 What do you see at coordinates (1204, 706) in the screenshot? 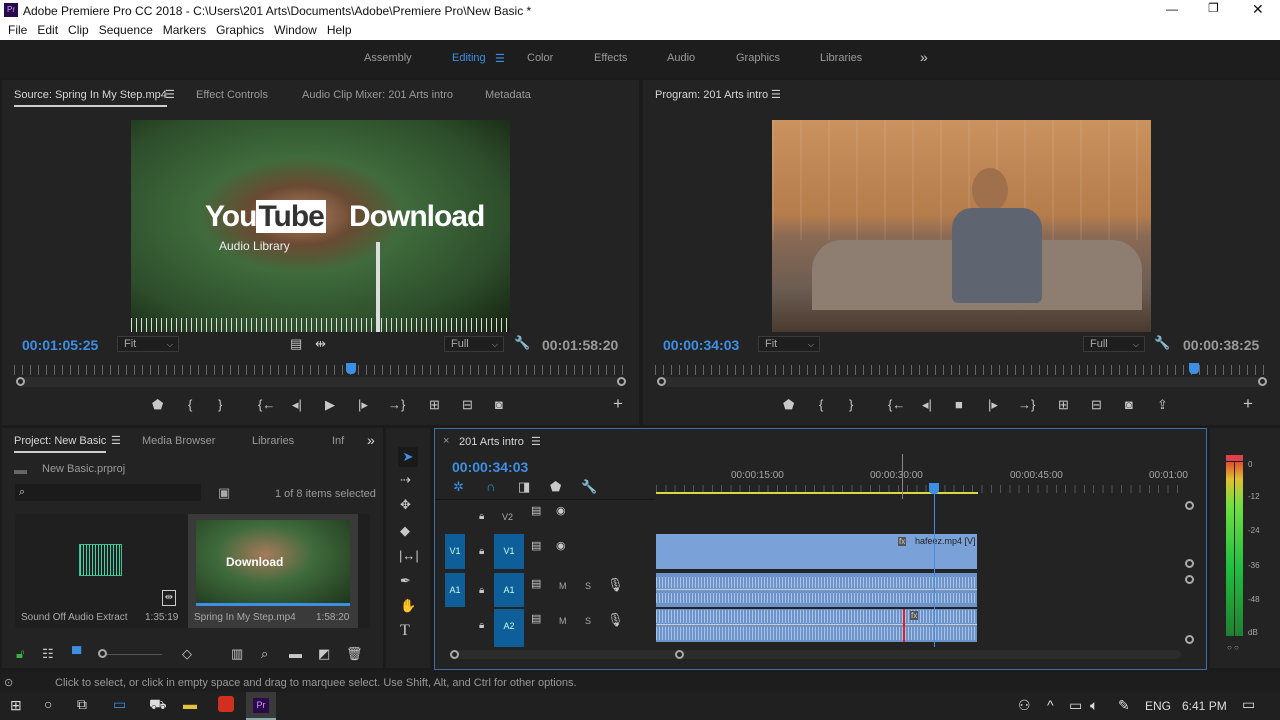
I see `clock: 6:41 PM` at bounding box center [1204, 706].